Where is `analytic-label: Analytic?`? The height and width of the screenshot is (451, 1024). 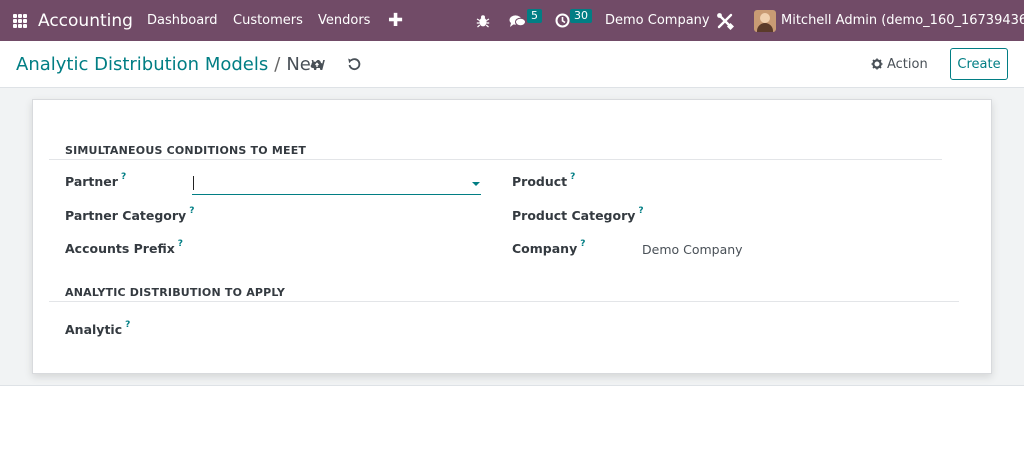 analytic-label: Analytic? is located at coordinates (98, 329).